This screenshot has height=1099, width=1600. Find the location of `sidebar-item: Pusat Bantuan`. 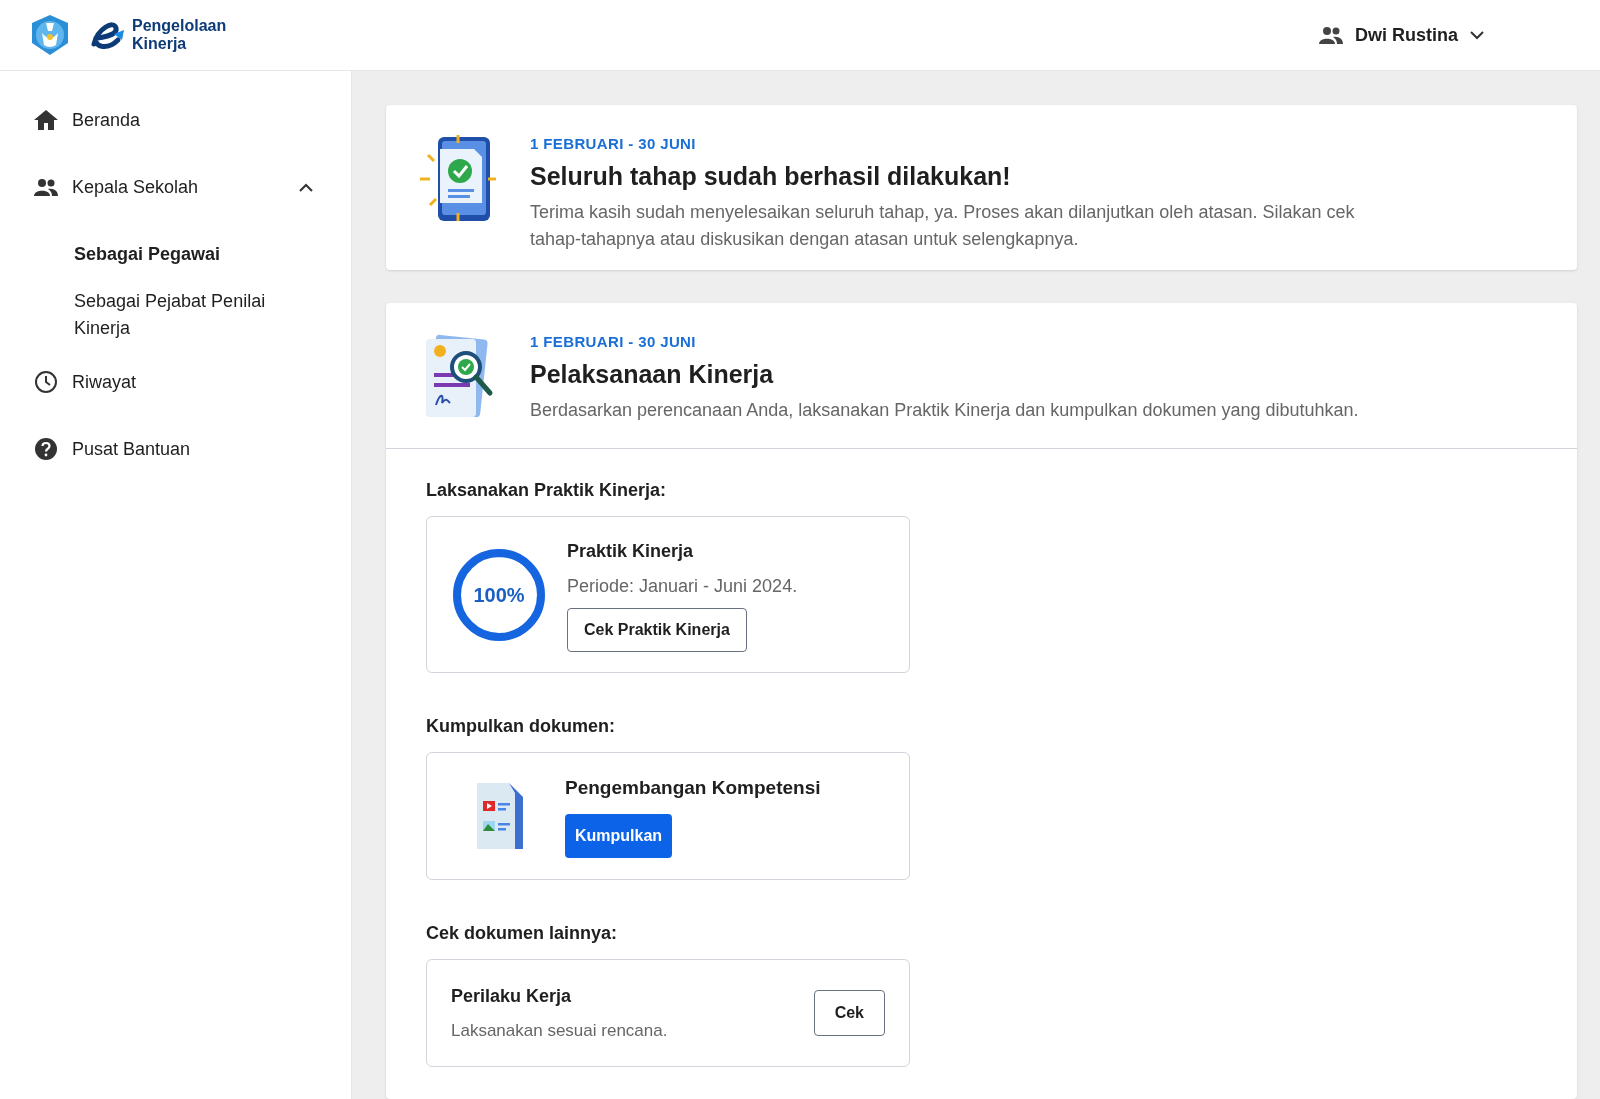

sidebar-item: Pusat Bantuan is located at coordinates (175, 449).